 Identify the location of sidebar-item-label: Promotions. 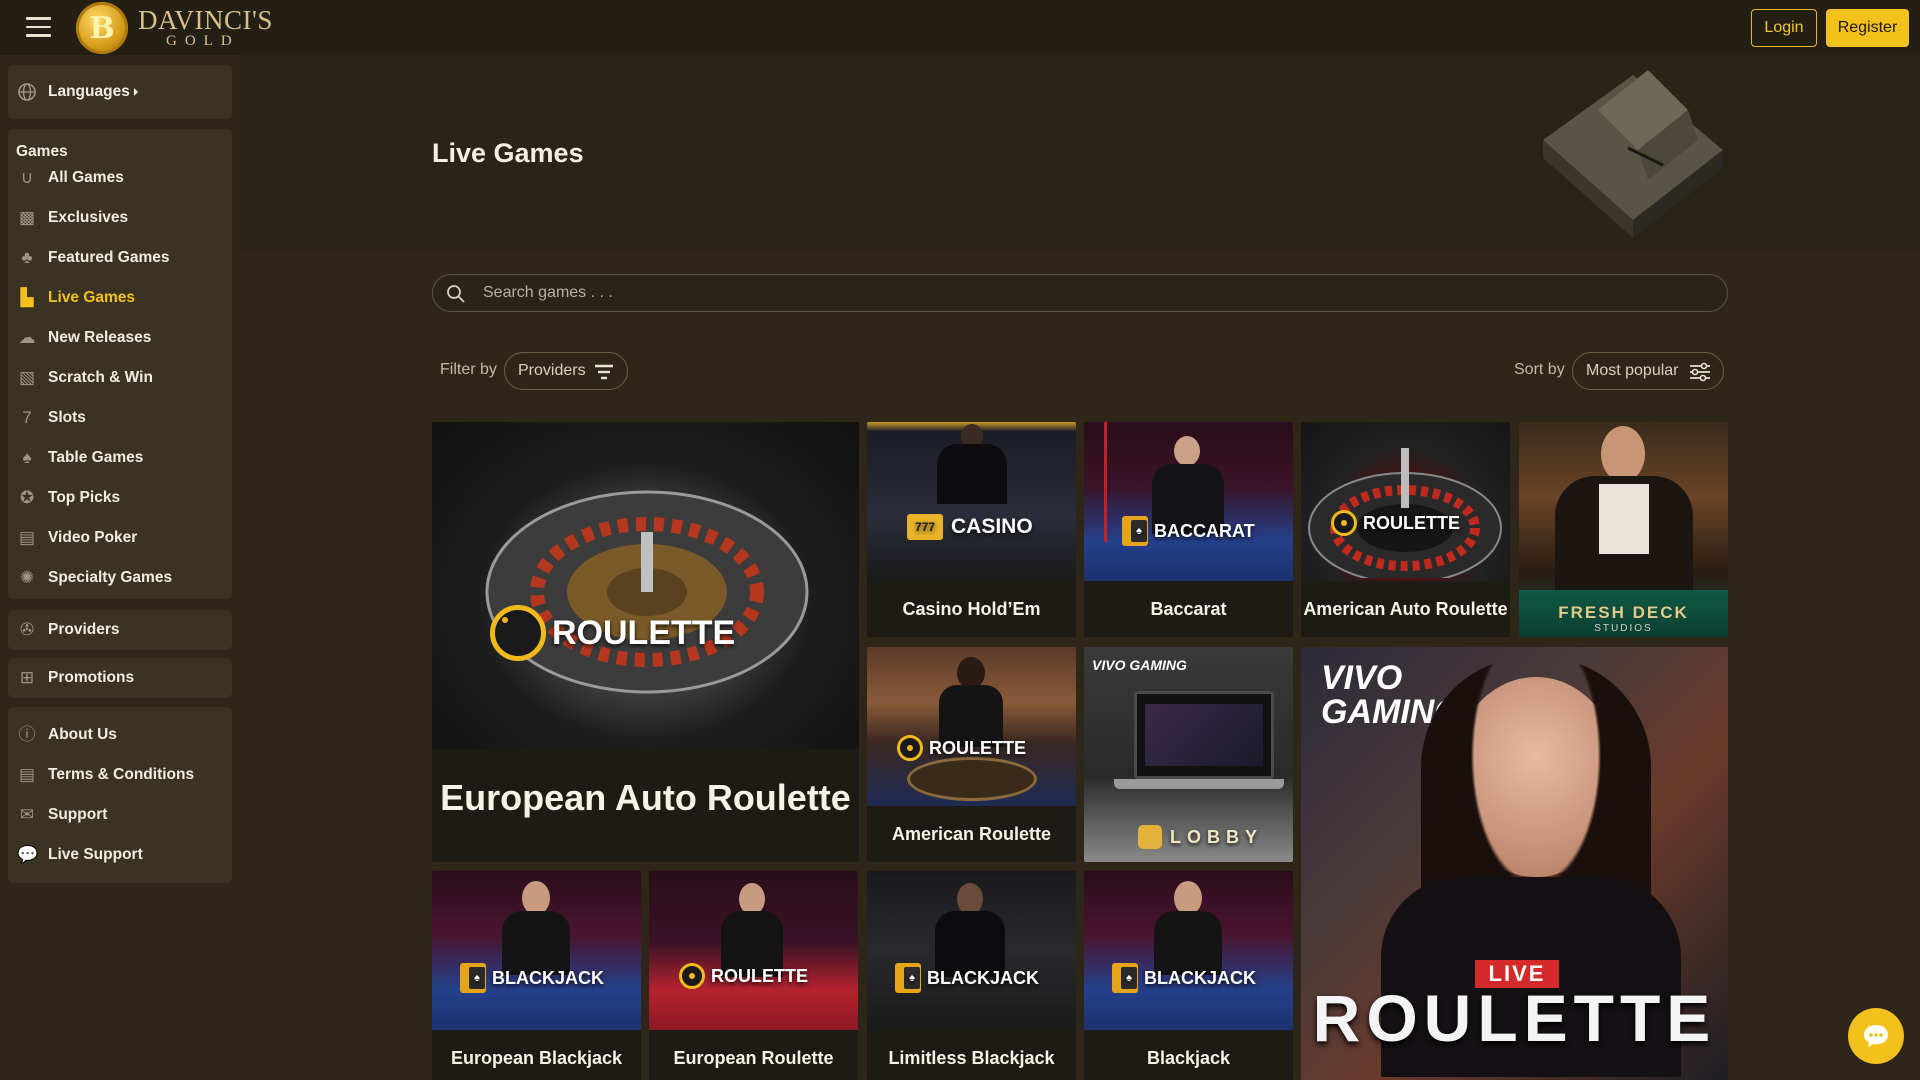
(91, 677).